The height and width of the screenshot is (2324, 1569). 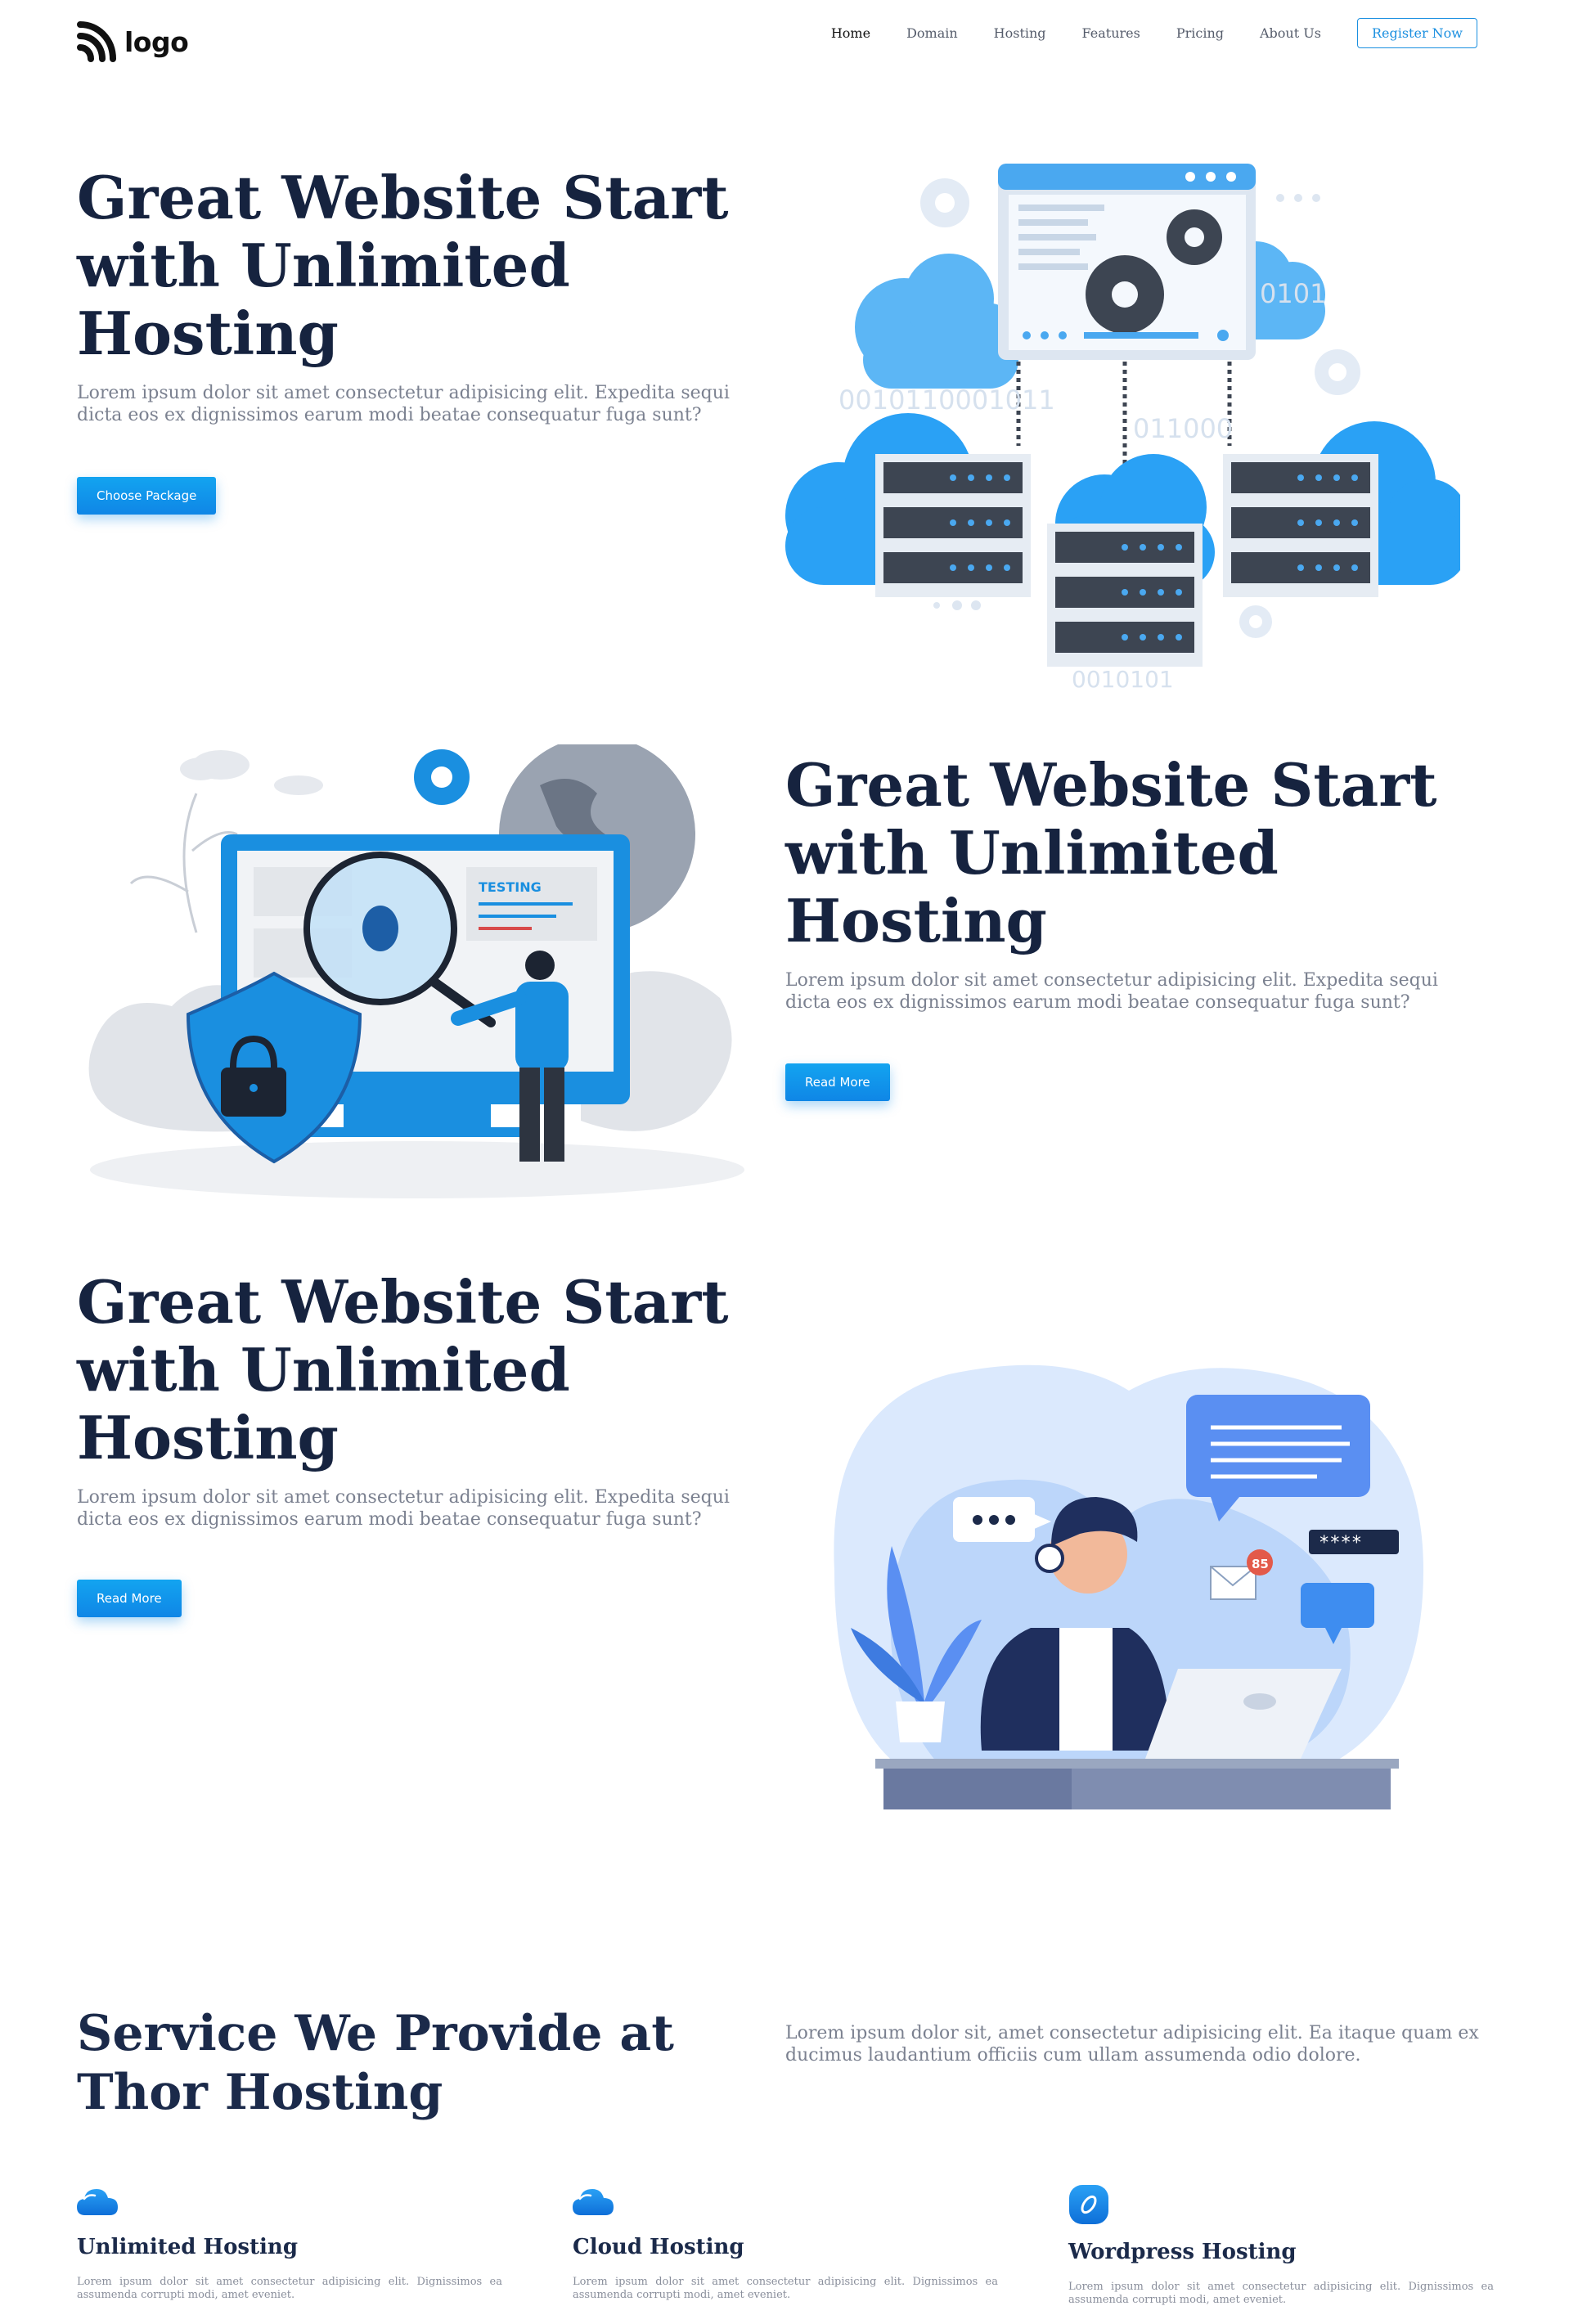 I want to click on service-card-title: Wordpress Hosting, so click(x=1182, y=2252).